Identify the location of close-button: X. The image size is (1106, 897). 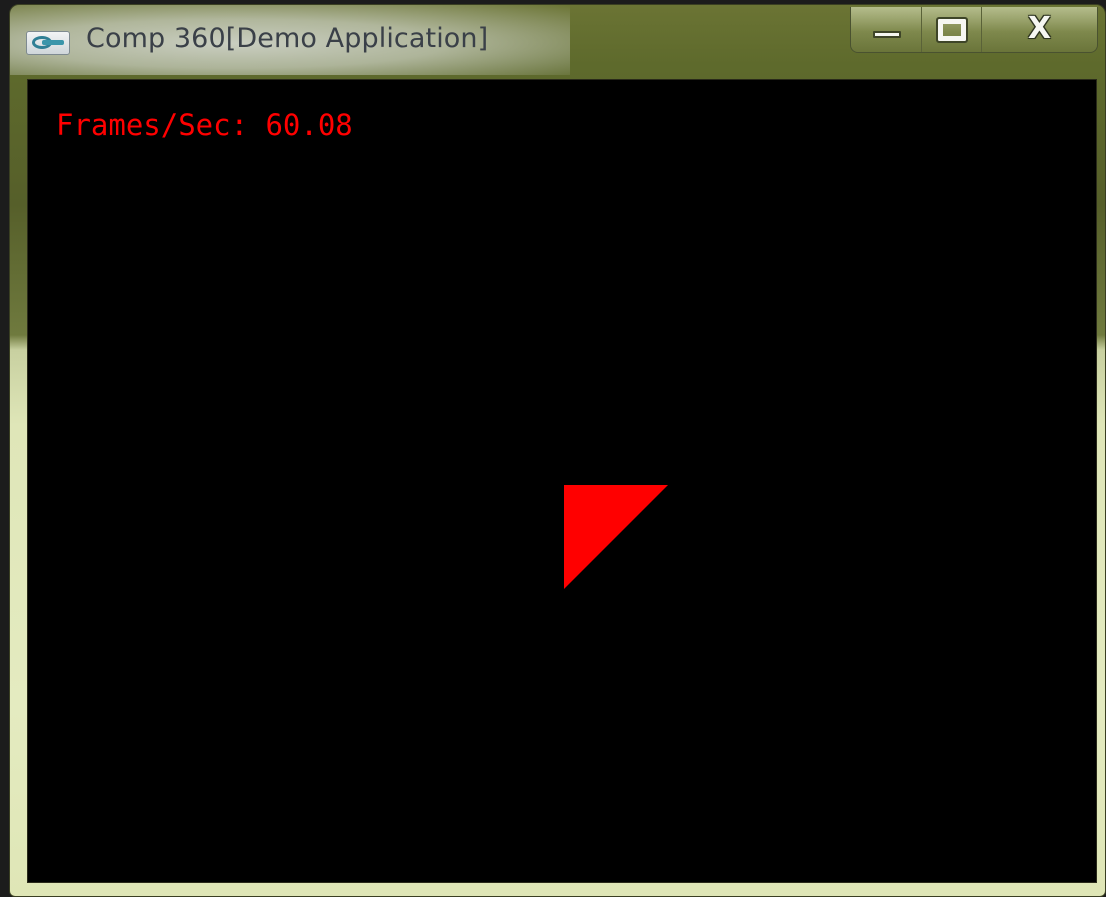
(1039, 29).